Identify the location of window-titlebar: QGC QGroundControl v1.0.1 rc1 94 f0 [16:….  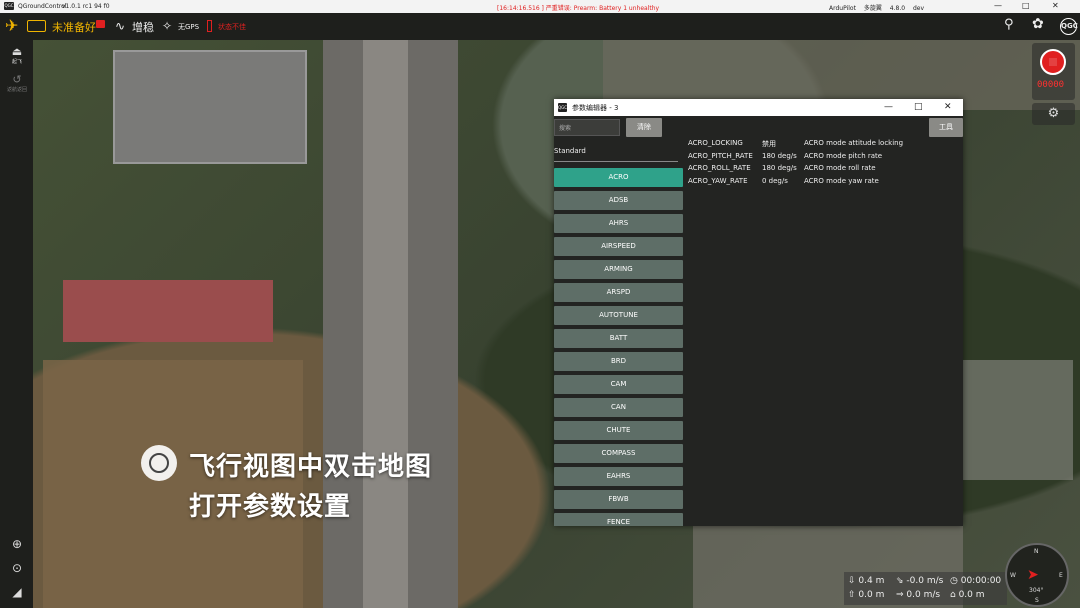
(540, 6).